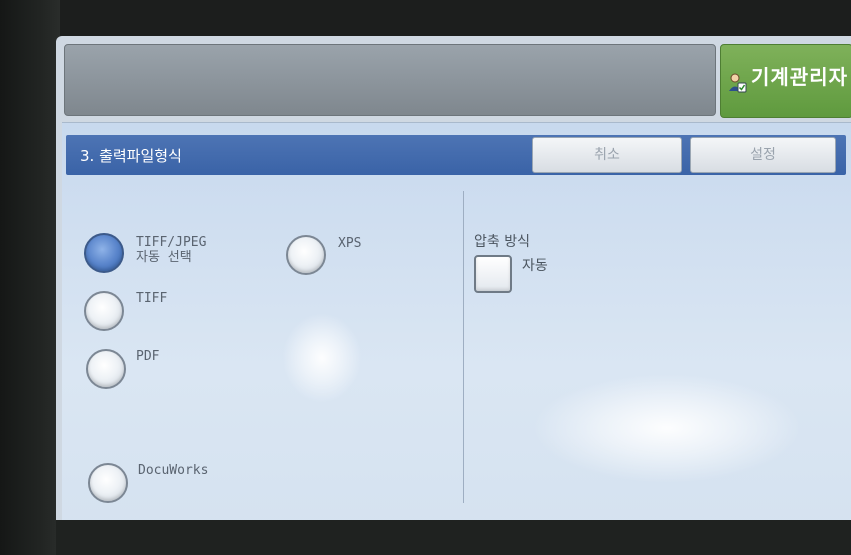  I want to click on status-message-area, so click(390, 80).